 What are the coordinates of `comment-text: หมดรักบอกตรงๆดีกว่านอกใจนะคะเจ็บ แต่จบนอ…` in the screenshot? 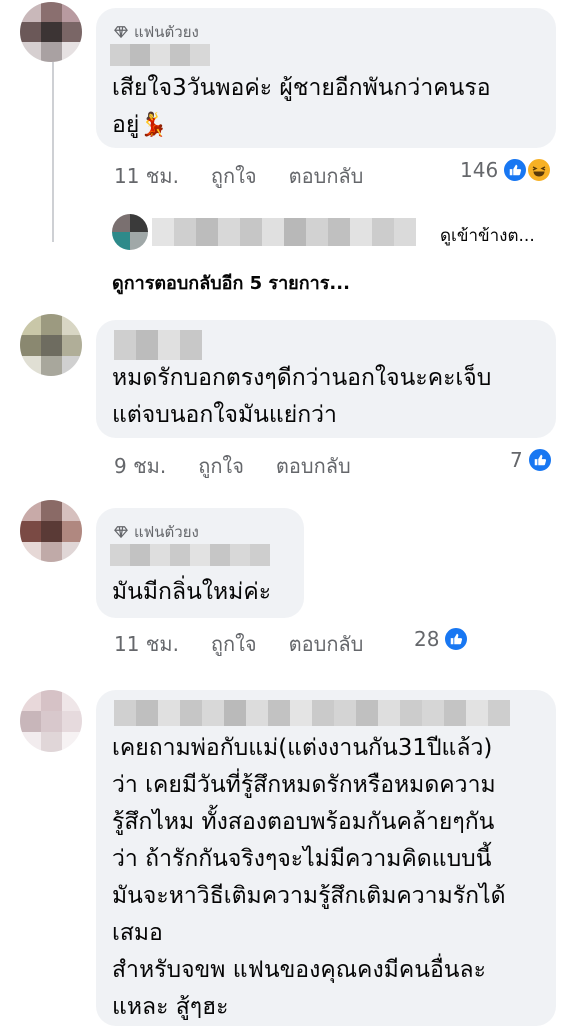 It's located at (302, 396).